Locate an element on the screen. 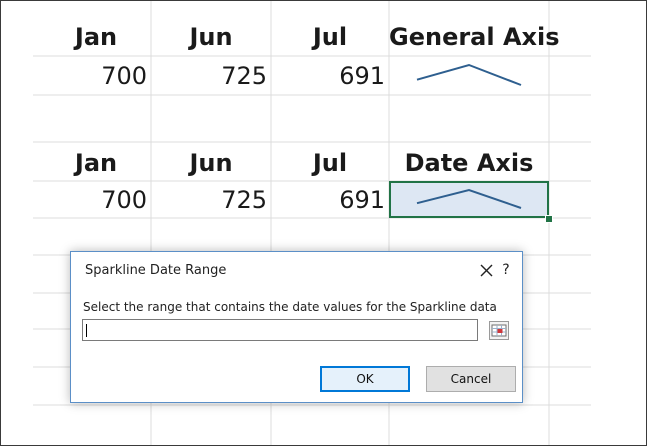 The image size is (647, 446). close-icon is located at coordinates (487, 271).